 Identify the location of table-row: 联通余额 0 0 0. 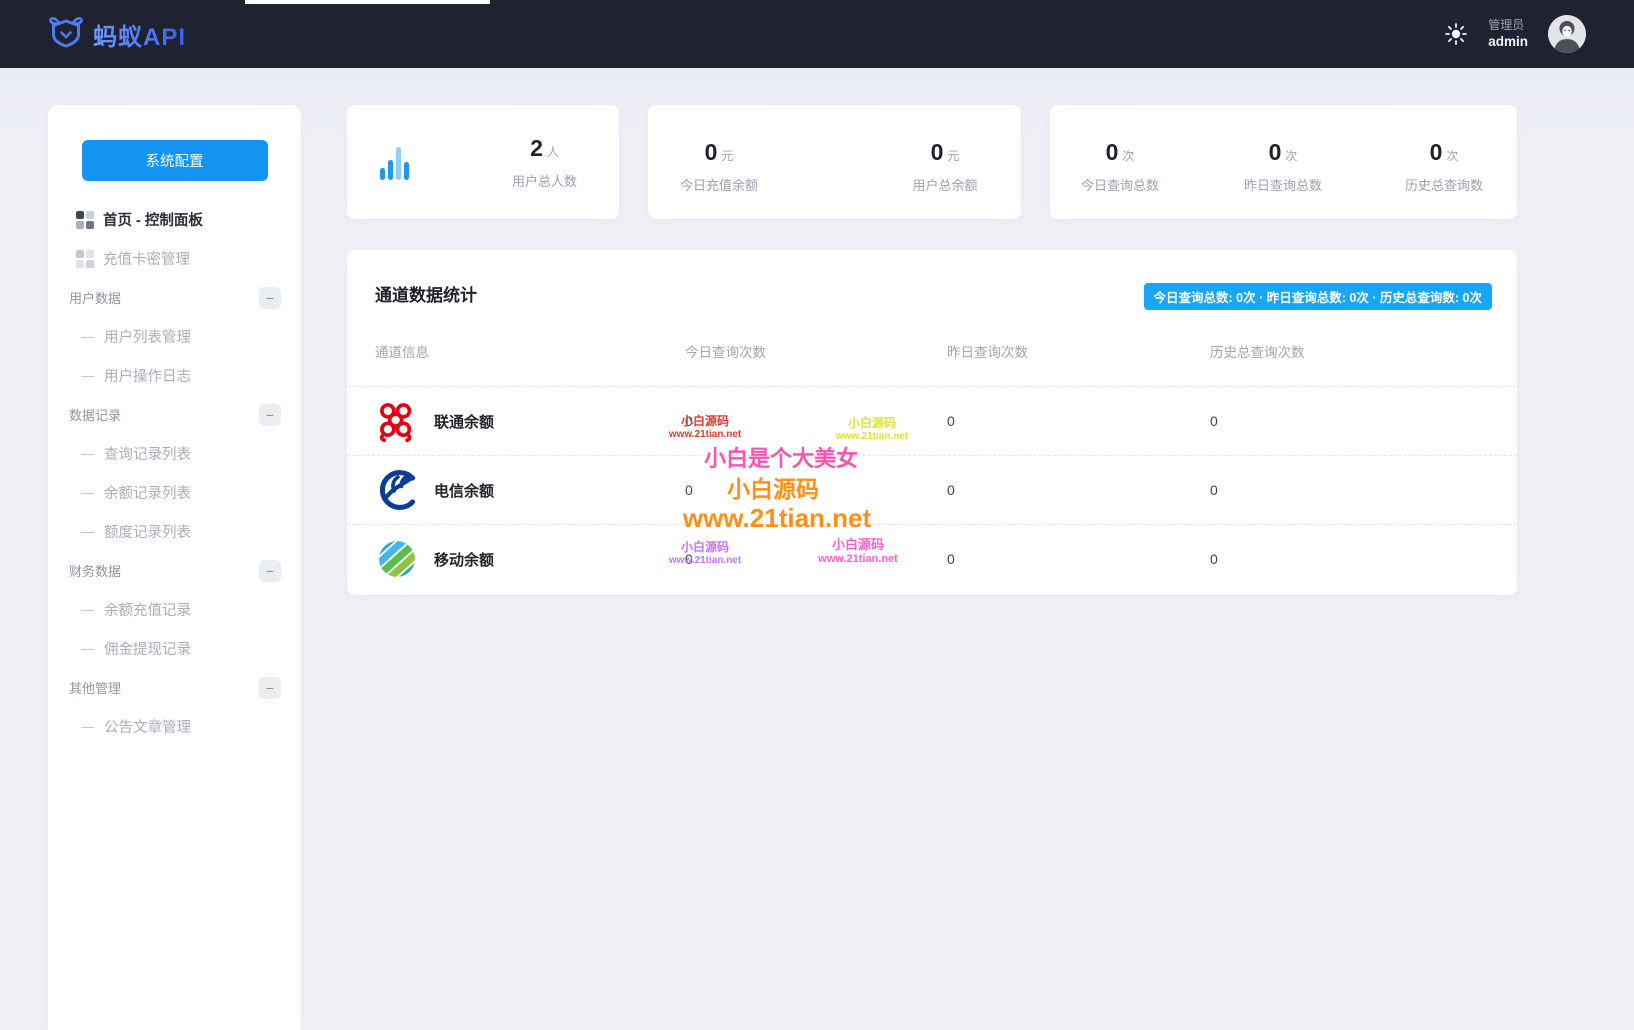
(932, 420).